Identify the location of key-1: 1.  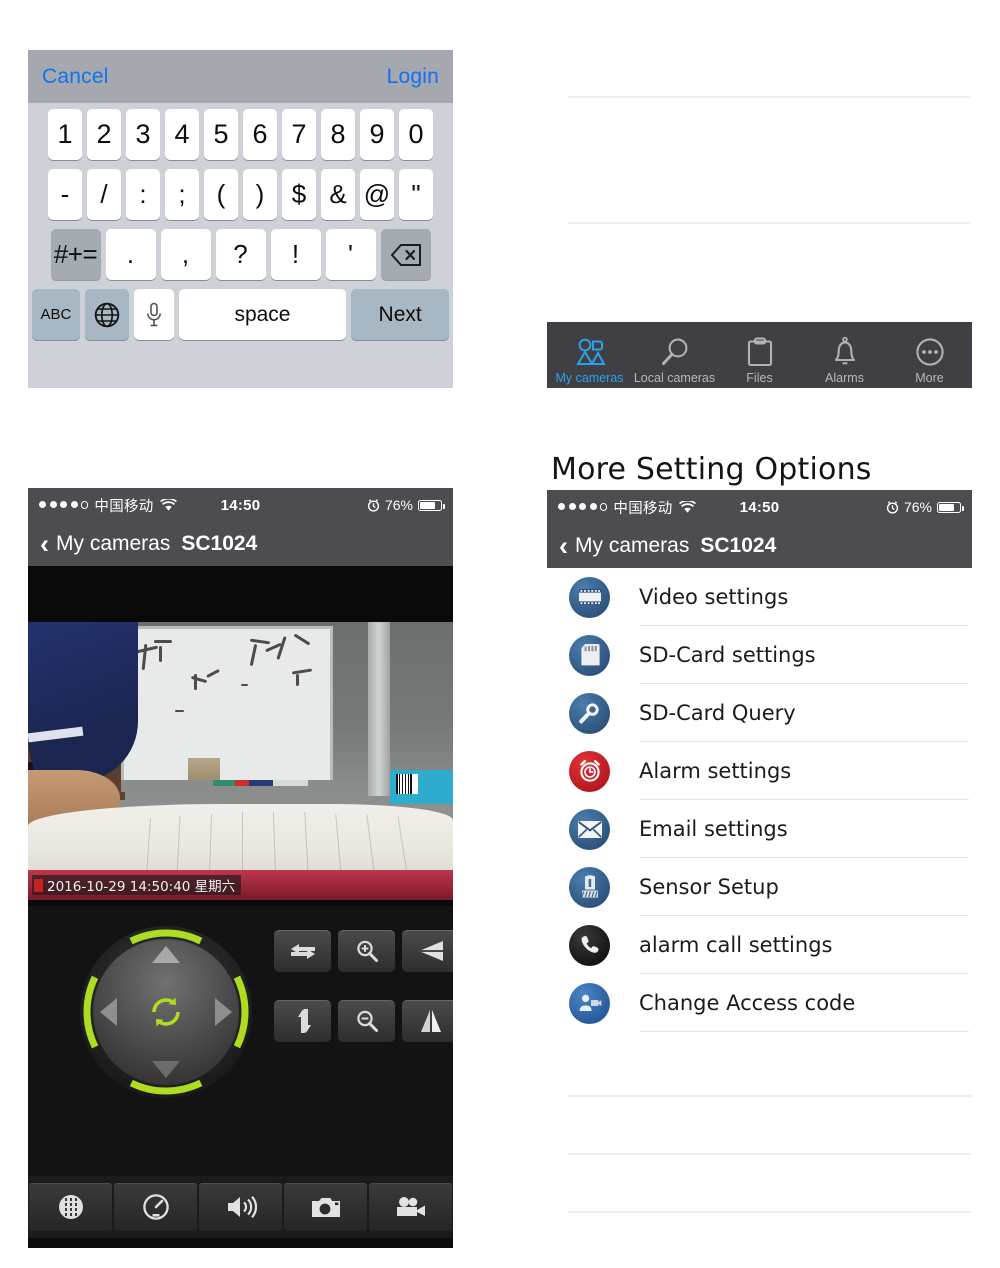
(65, 134).